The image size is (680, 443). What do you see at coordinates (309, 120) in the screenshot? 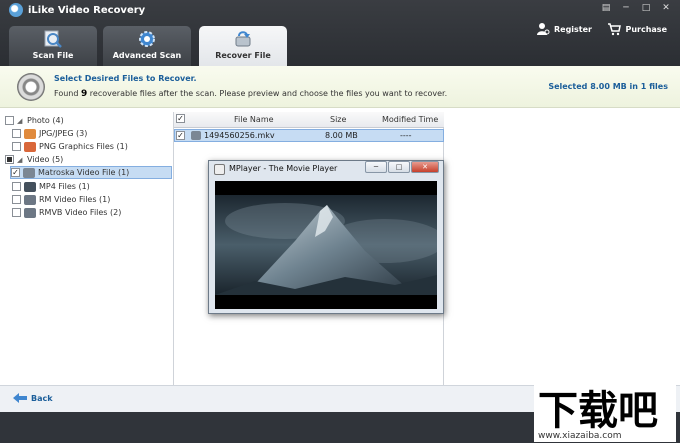
I see `file-list-header: ✓ File Name Size Modified Time` at bounding box center [309, 120].